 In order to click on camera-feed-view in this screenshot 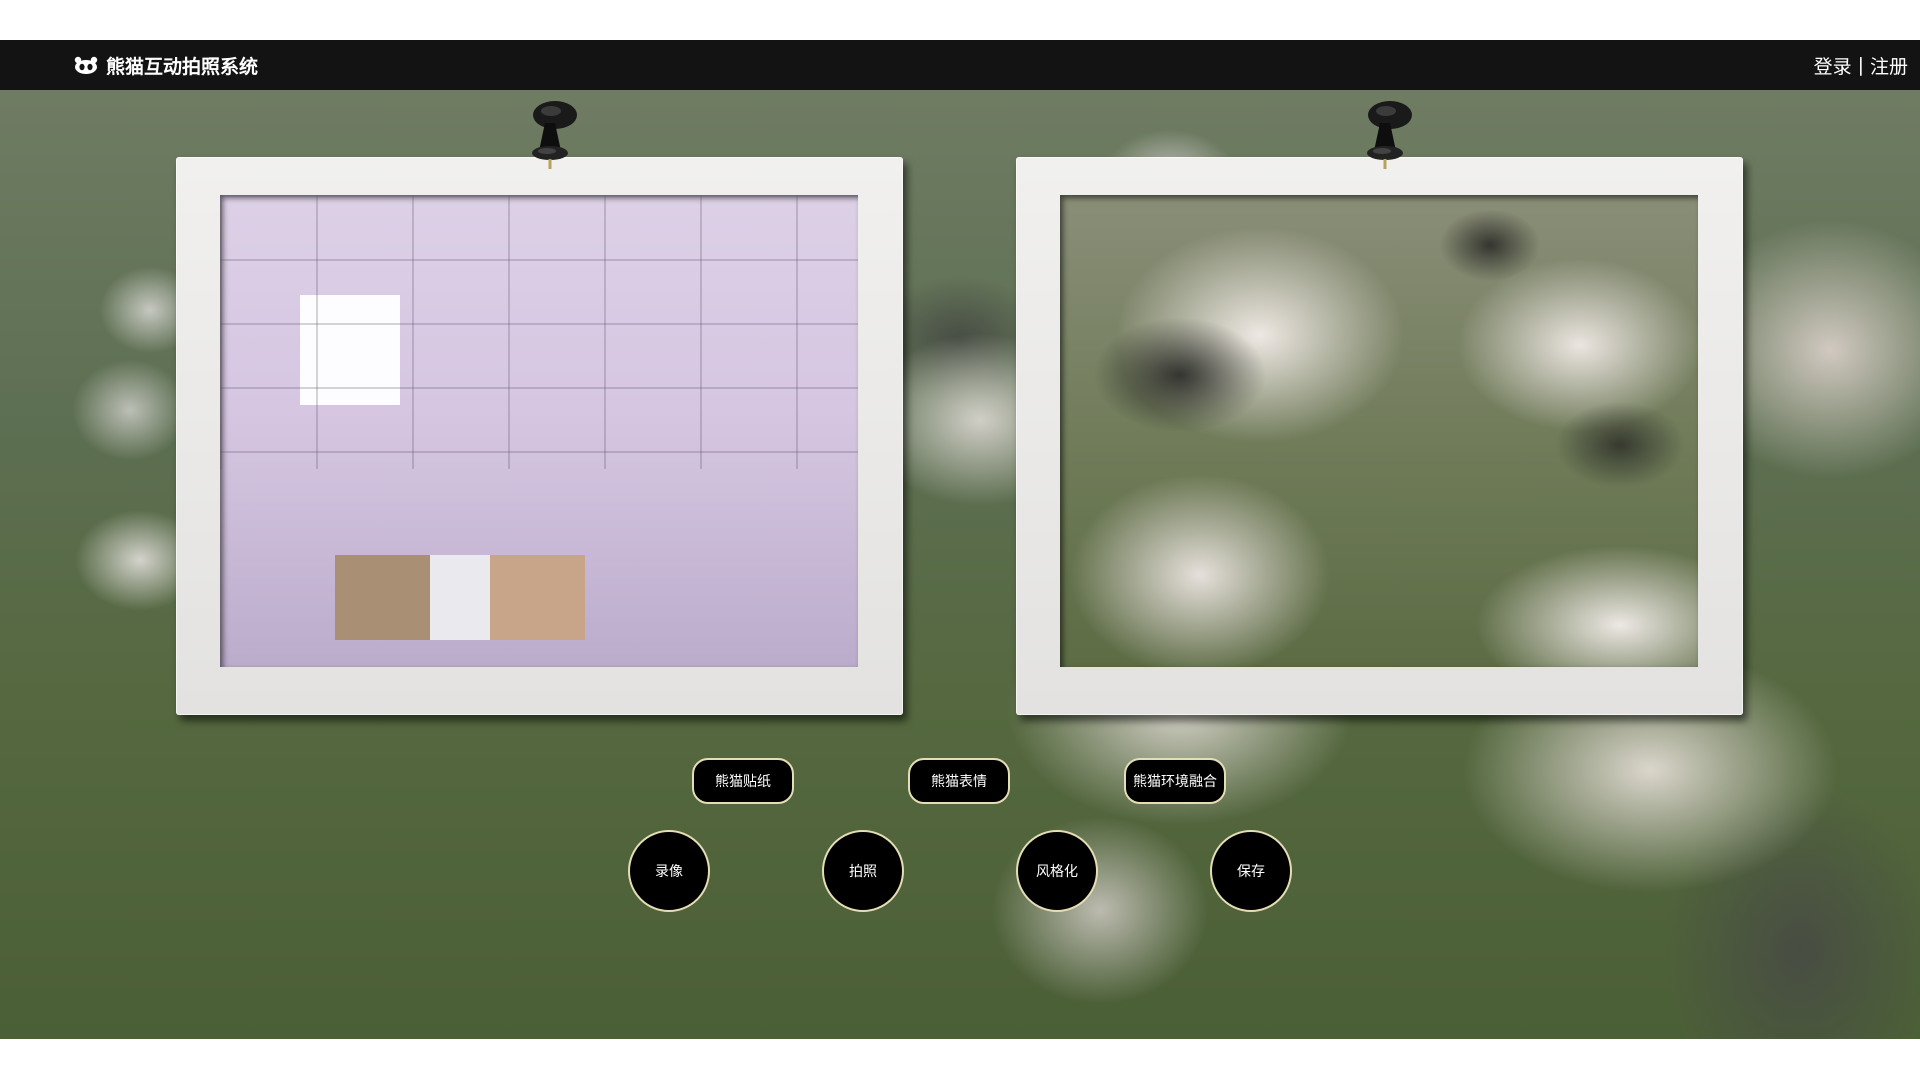, I will do `click(539, 431)`.